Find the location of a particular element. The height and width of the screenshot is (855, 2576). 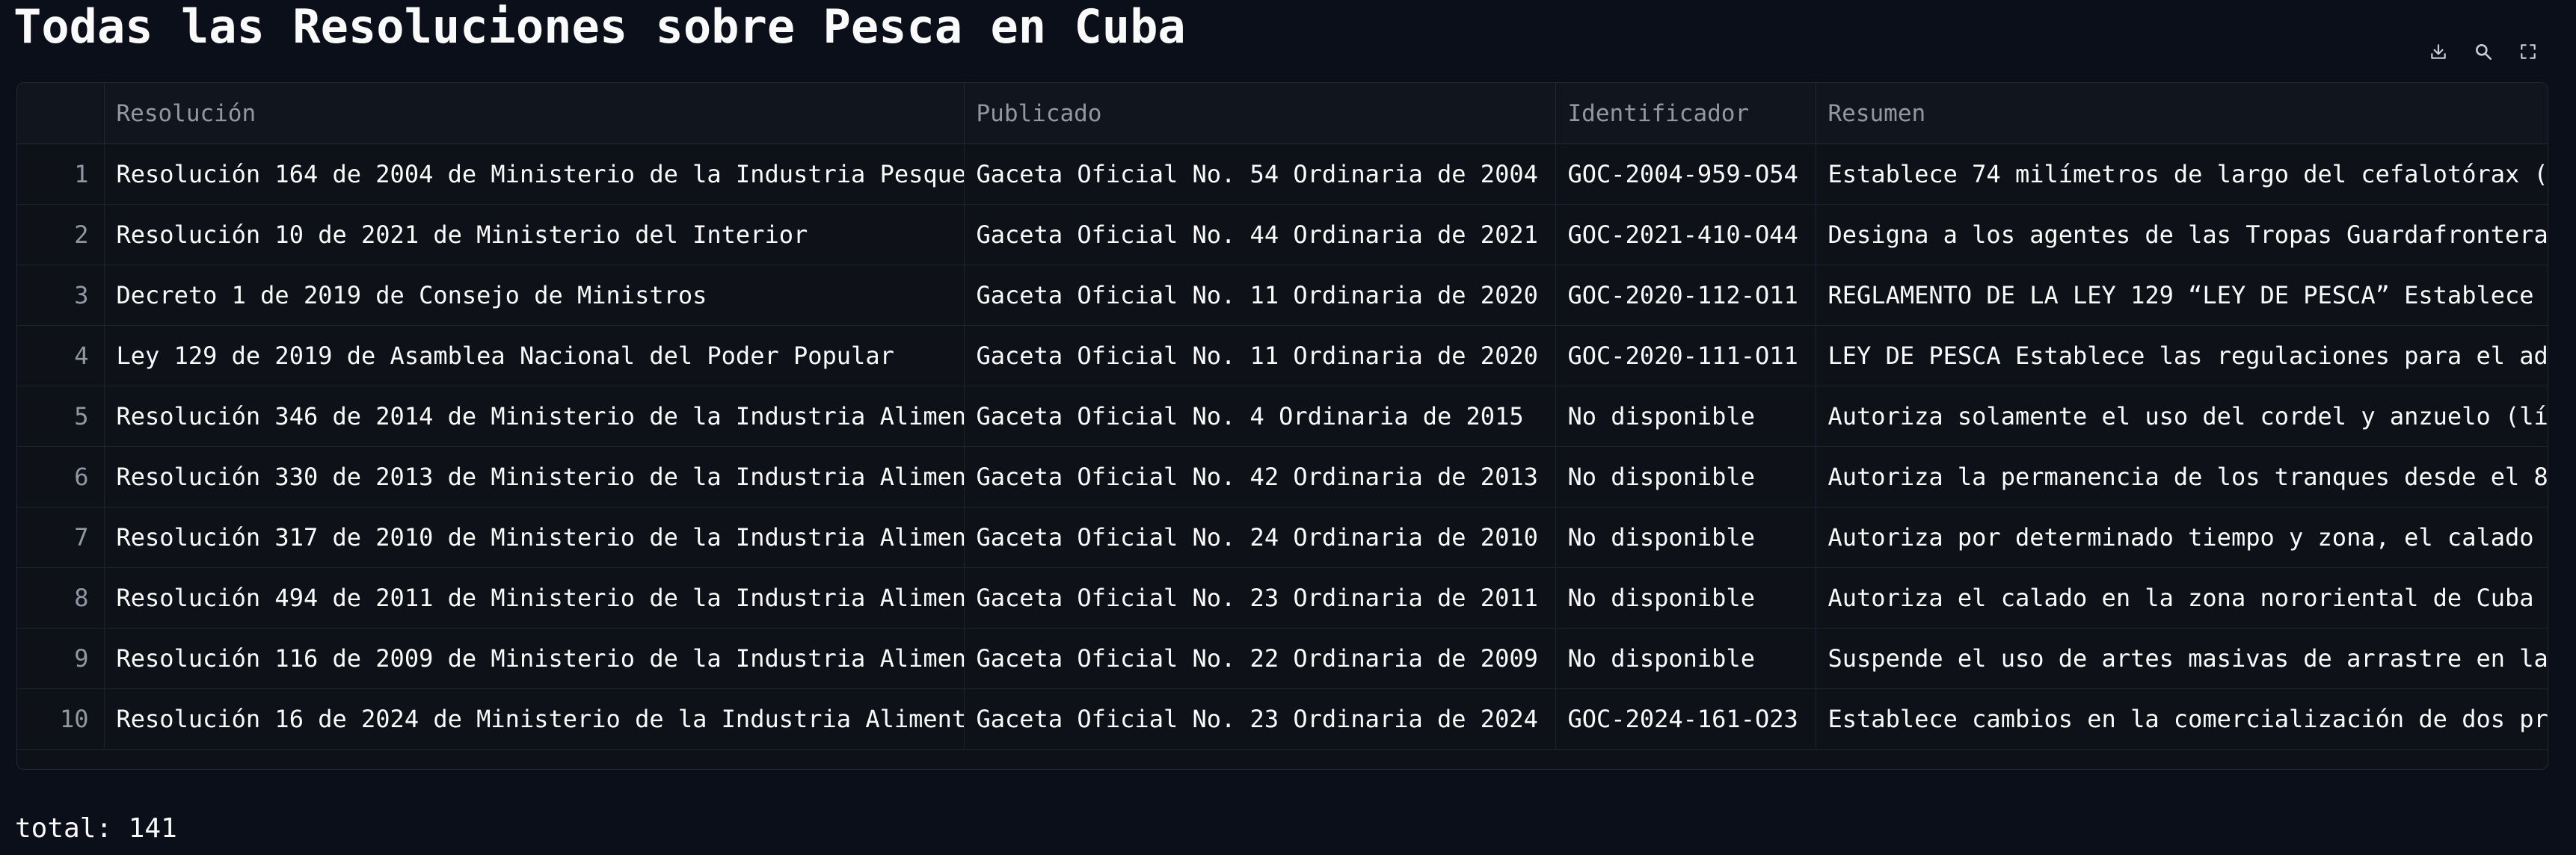

cell-identificador: GOC-2020-111-O11 is located at coordinates (1685, 355).